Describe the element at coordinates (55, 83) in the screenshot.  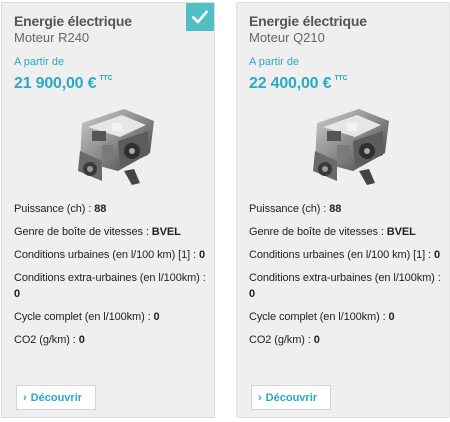
I see `price-value: 21 900,00 €` at that location.